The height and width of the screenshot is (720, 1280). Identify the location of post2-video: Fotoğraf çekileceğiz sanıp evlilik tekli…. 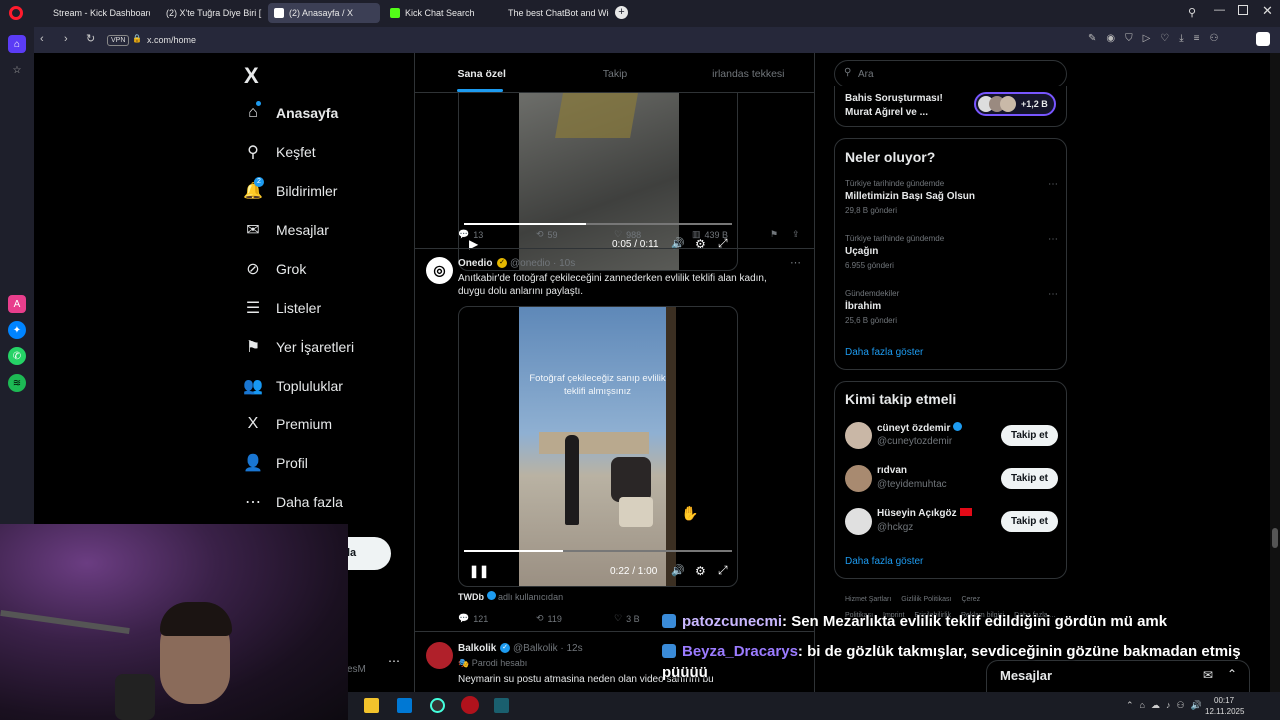
(598, 446).